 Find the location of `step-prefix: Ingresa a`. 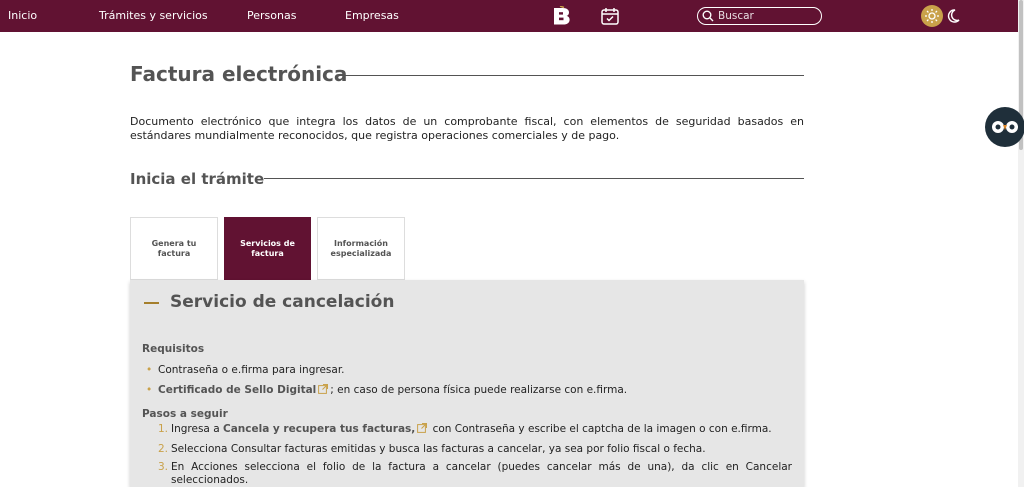

step-prefix: Ingresa a is located at coordinates (197, 429).